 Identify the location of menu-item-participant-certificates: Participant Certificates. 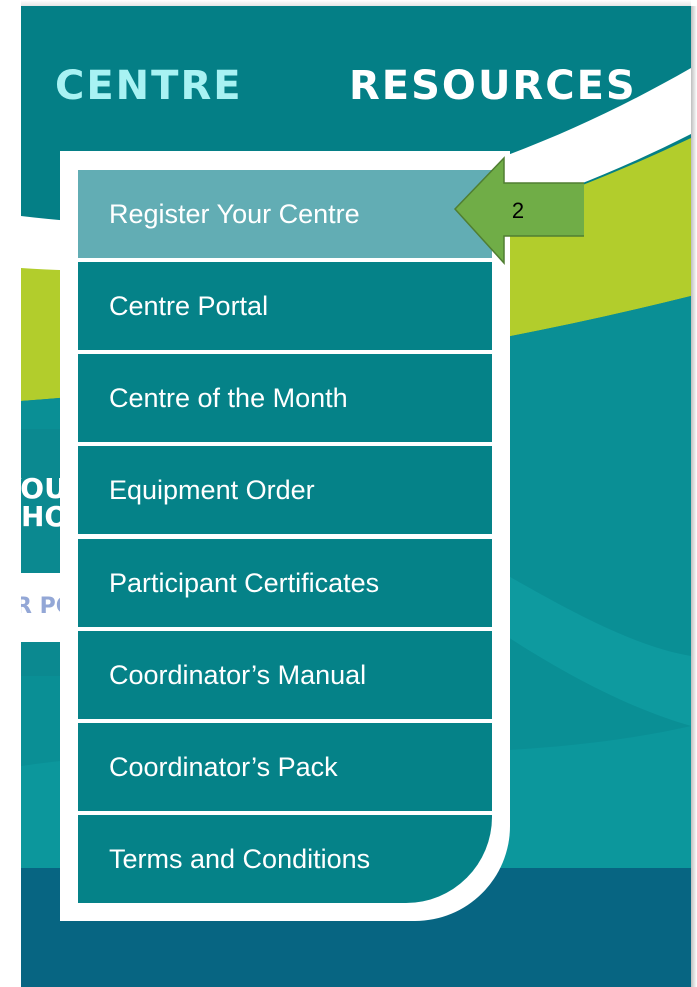
(285, 583).